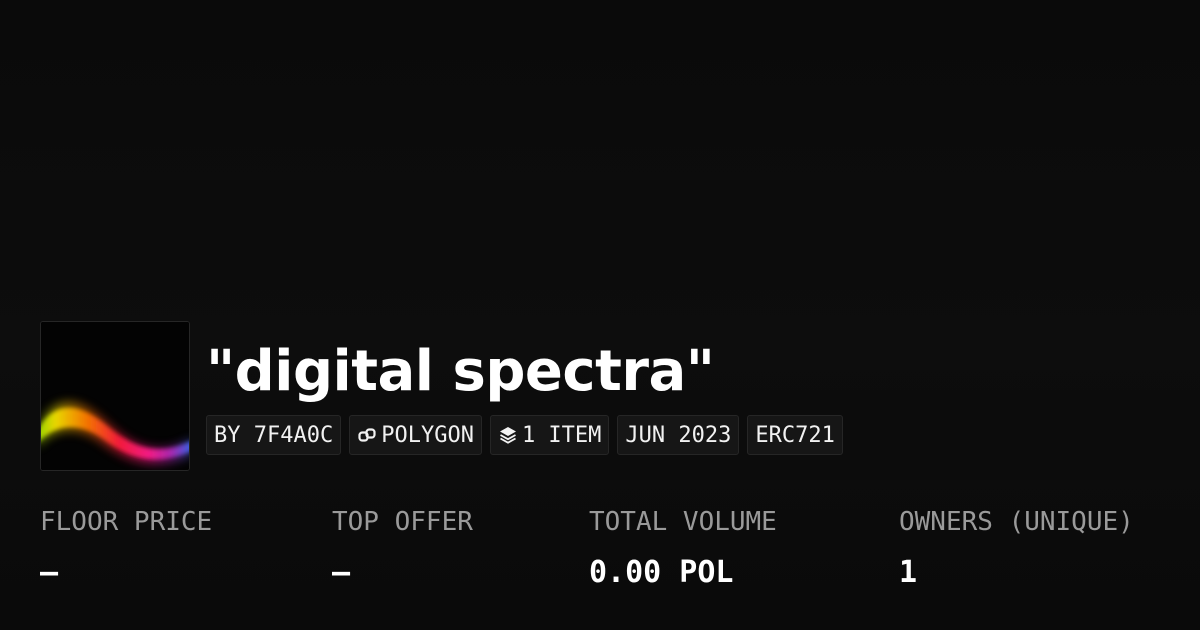  I want to click on stat-label: TOTAL VOLUME, so click(683, 522).